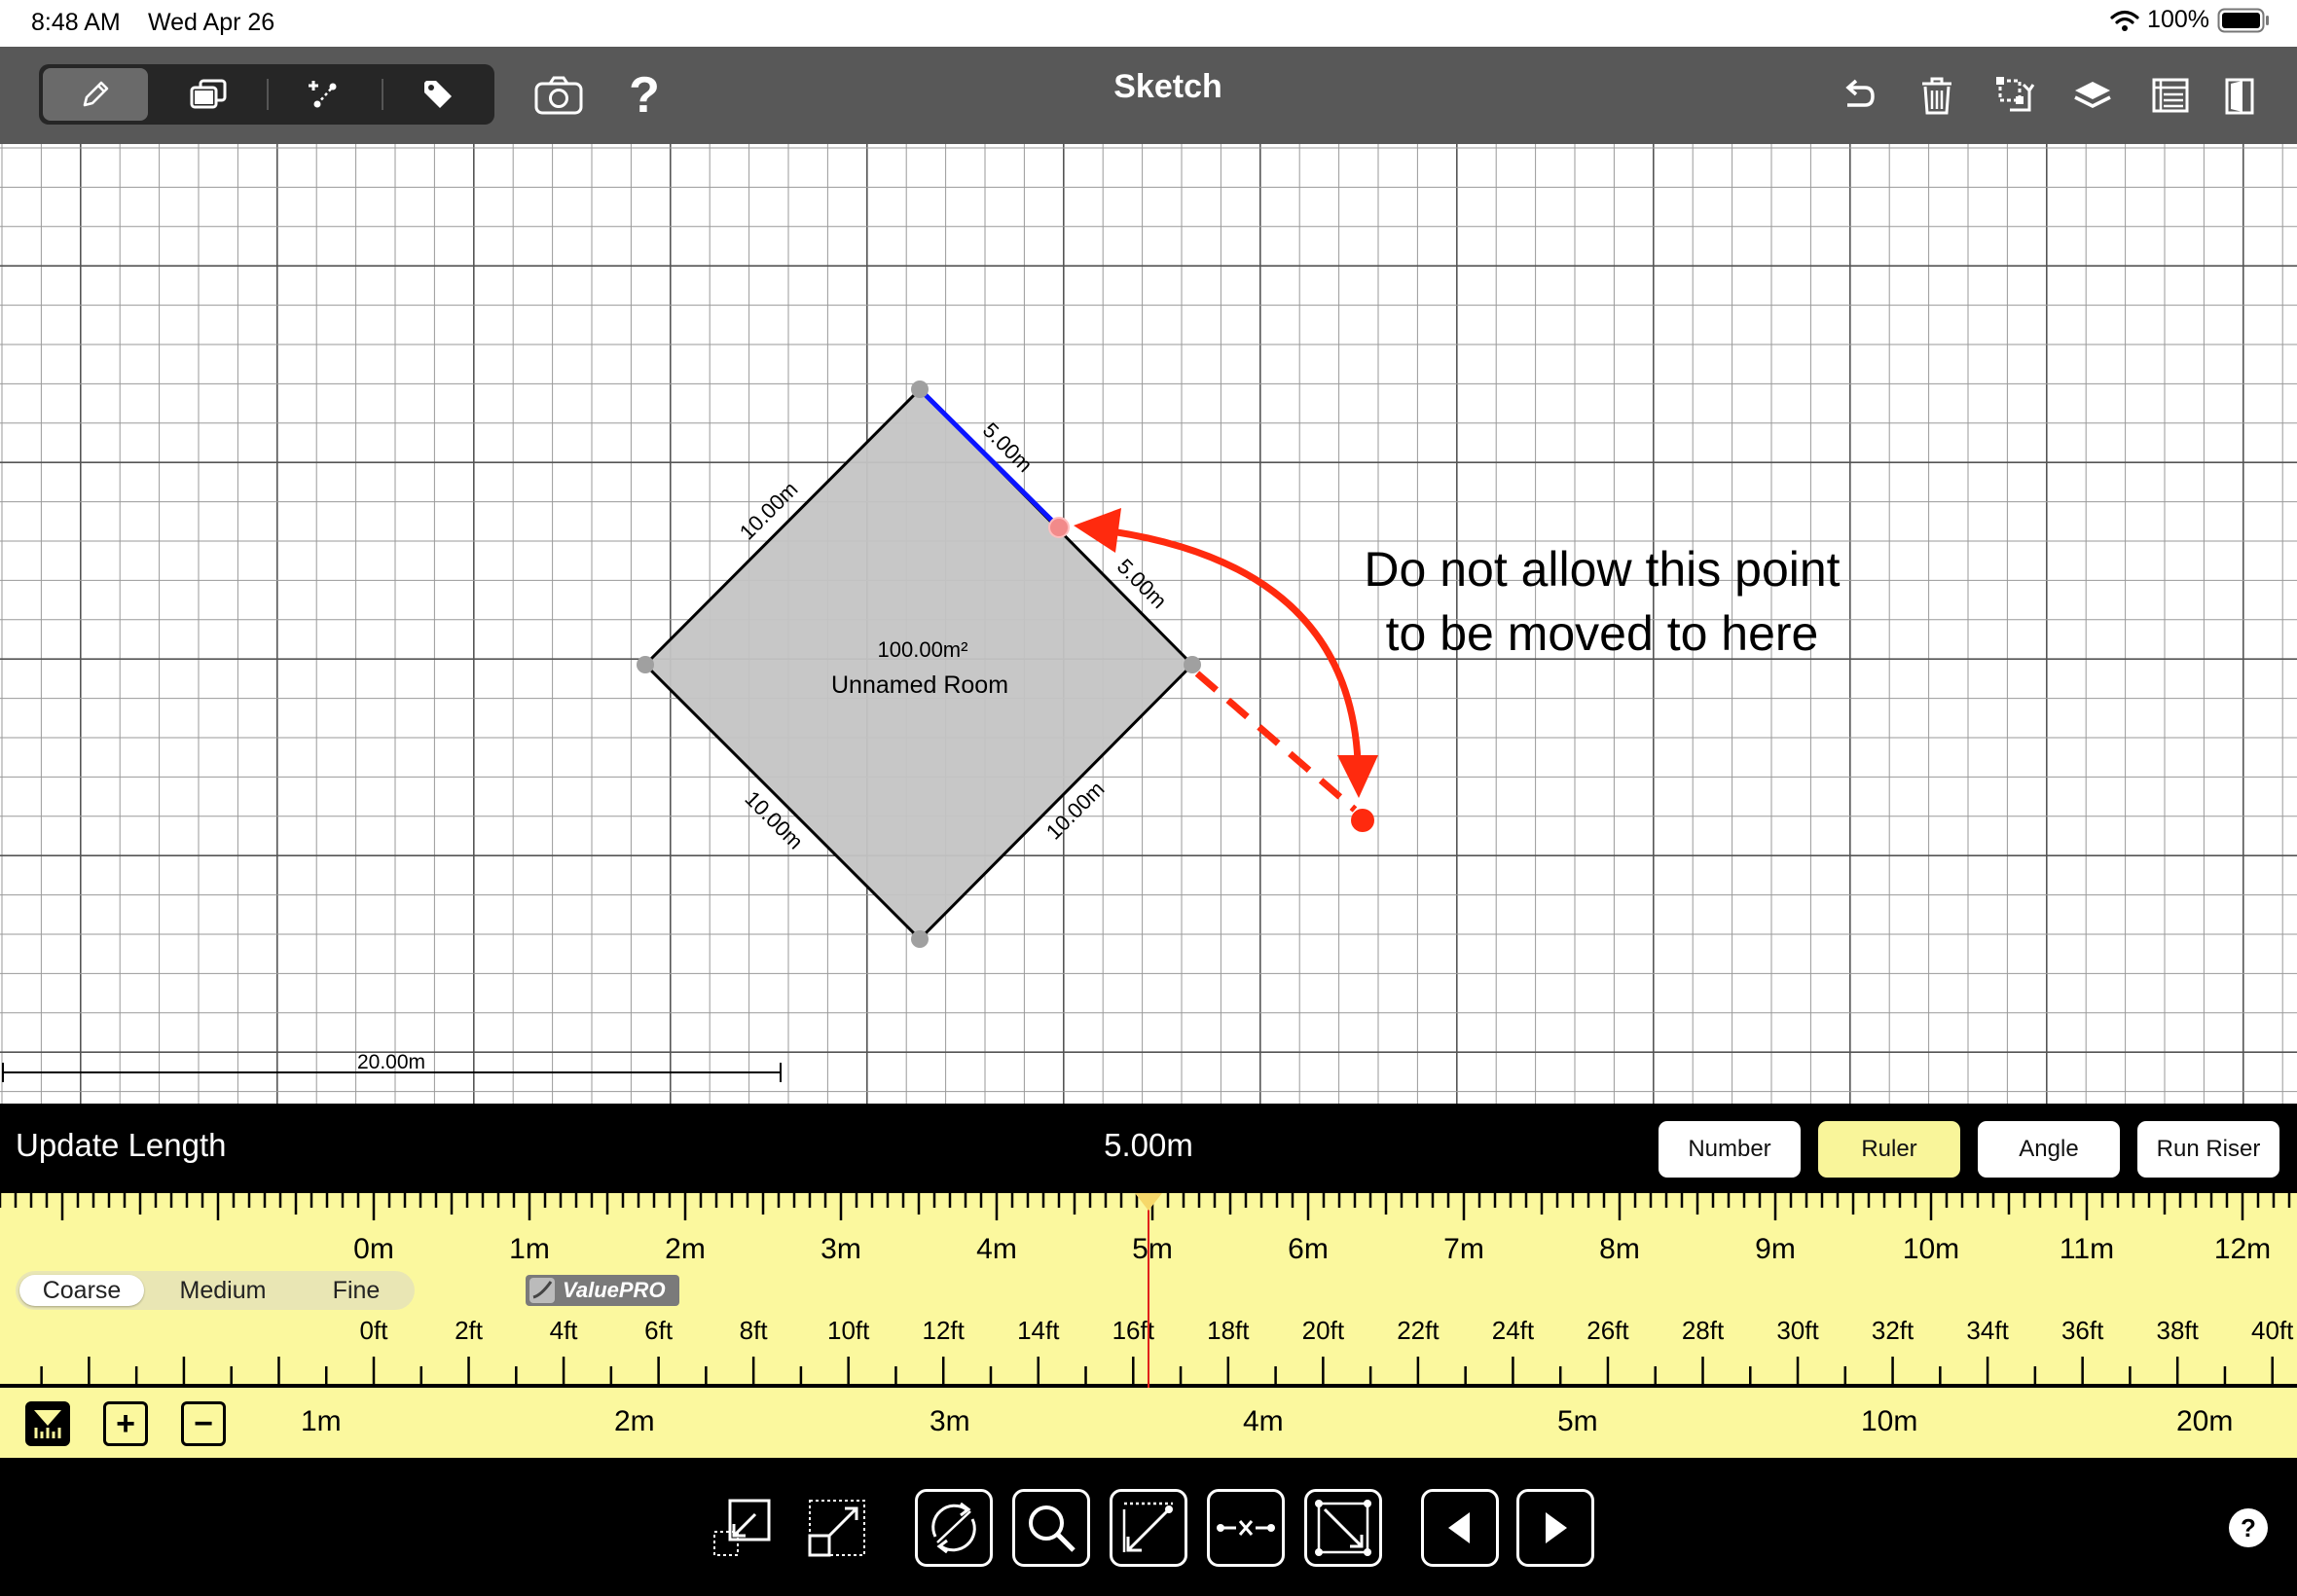 The image size is (2297, 1596). I want to click on vertex-right, so click(1192, 664).